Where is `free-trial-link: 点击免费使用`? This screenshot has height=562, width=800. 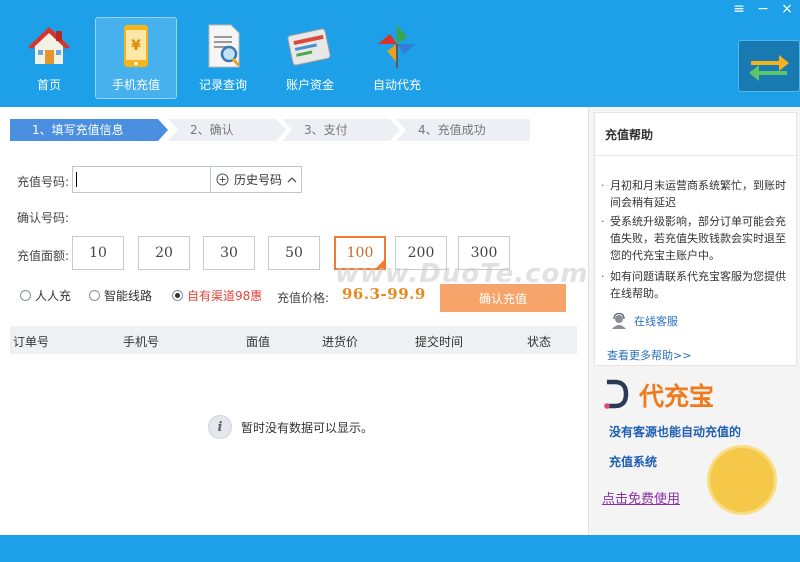 free-trial-link: 点击免费使用 is located at coordinates (641, 497).